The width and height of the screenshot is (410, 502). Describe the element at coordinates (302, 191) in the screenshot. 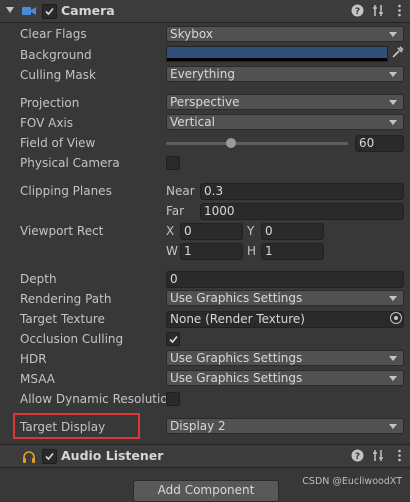

I see `near-input: 0.3` at that location.